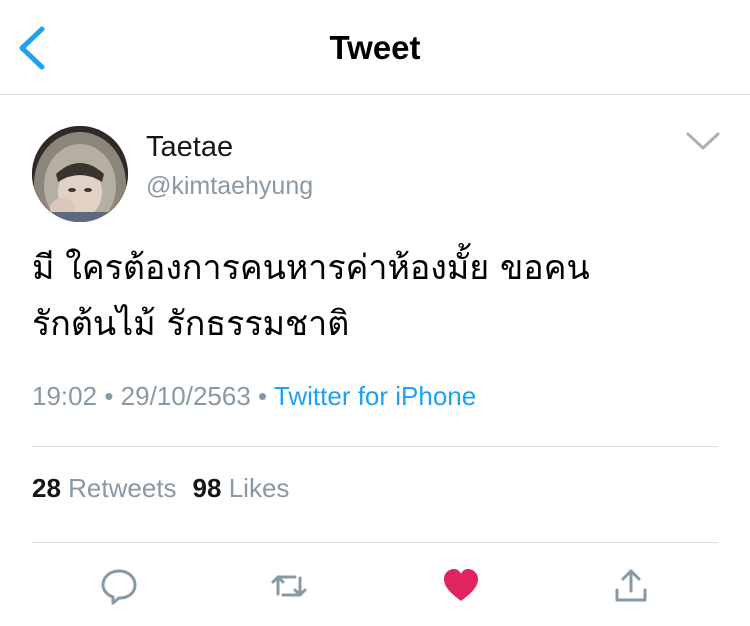 The width and height of the screenshot is (750, 626). I want to click on heart-icon, so click(461, 585).